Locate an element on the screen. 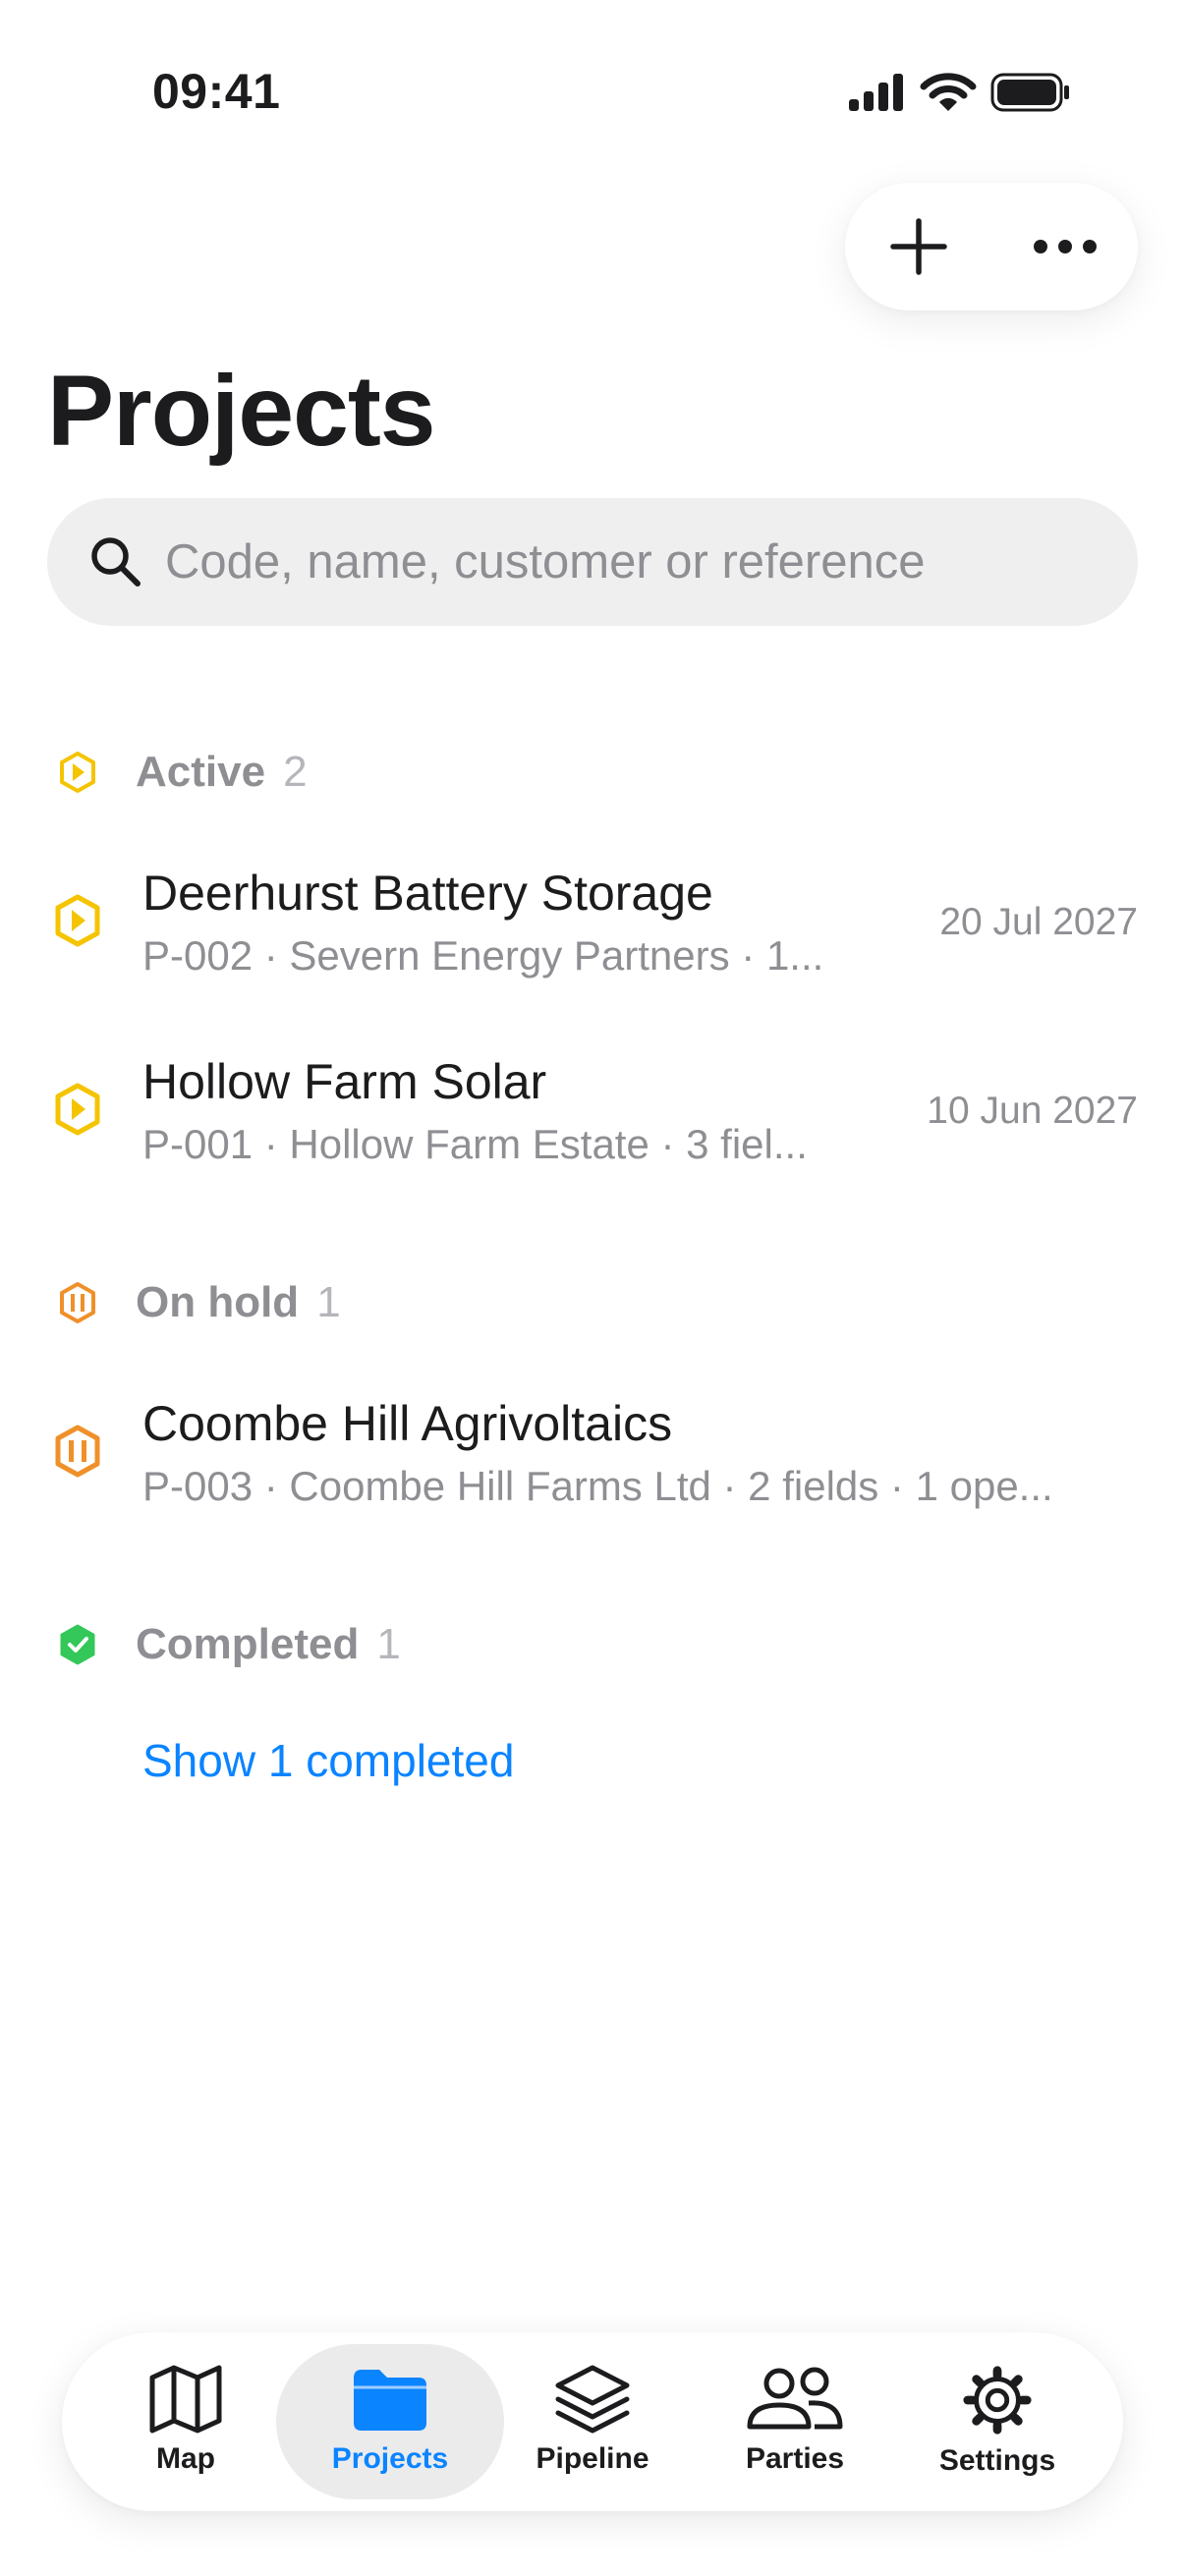 The image size is (1185, 2576). folder-icon is located at coordinates (390, 2400).